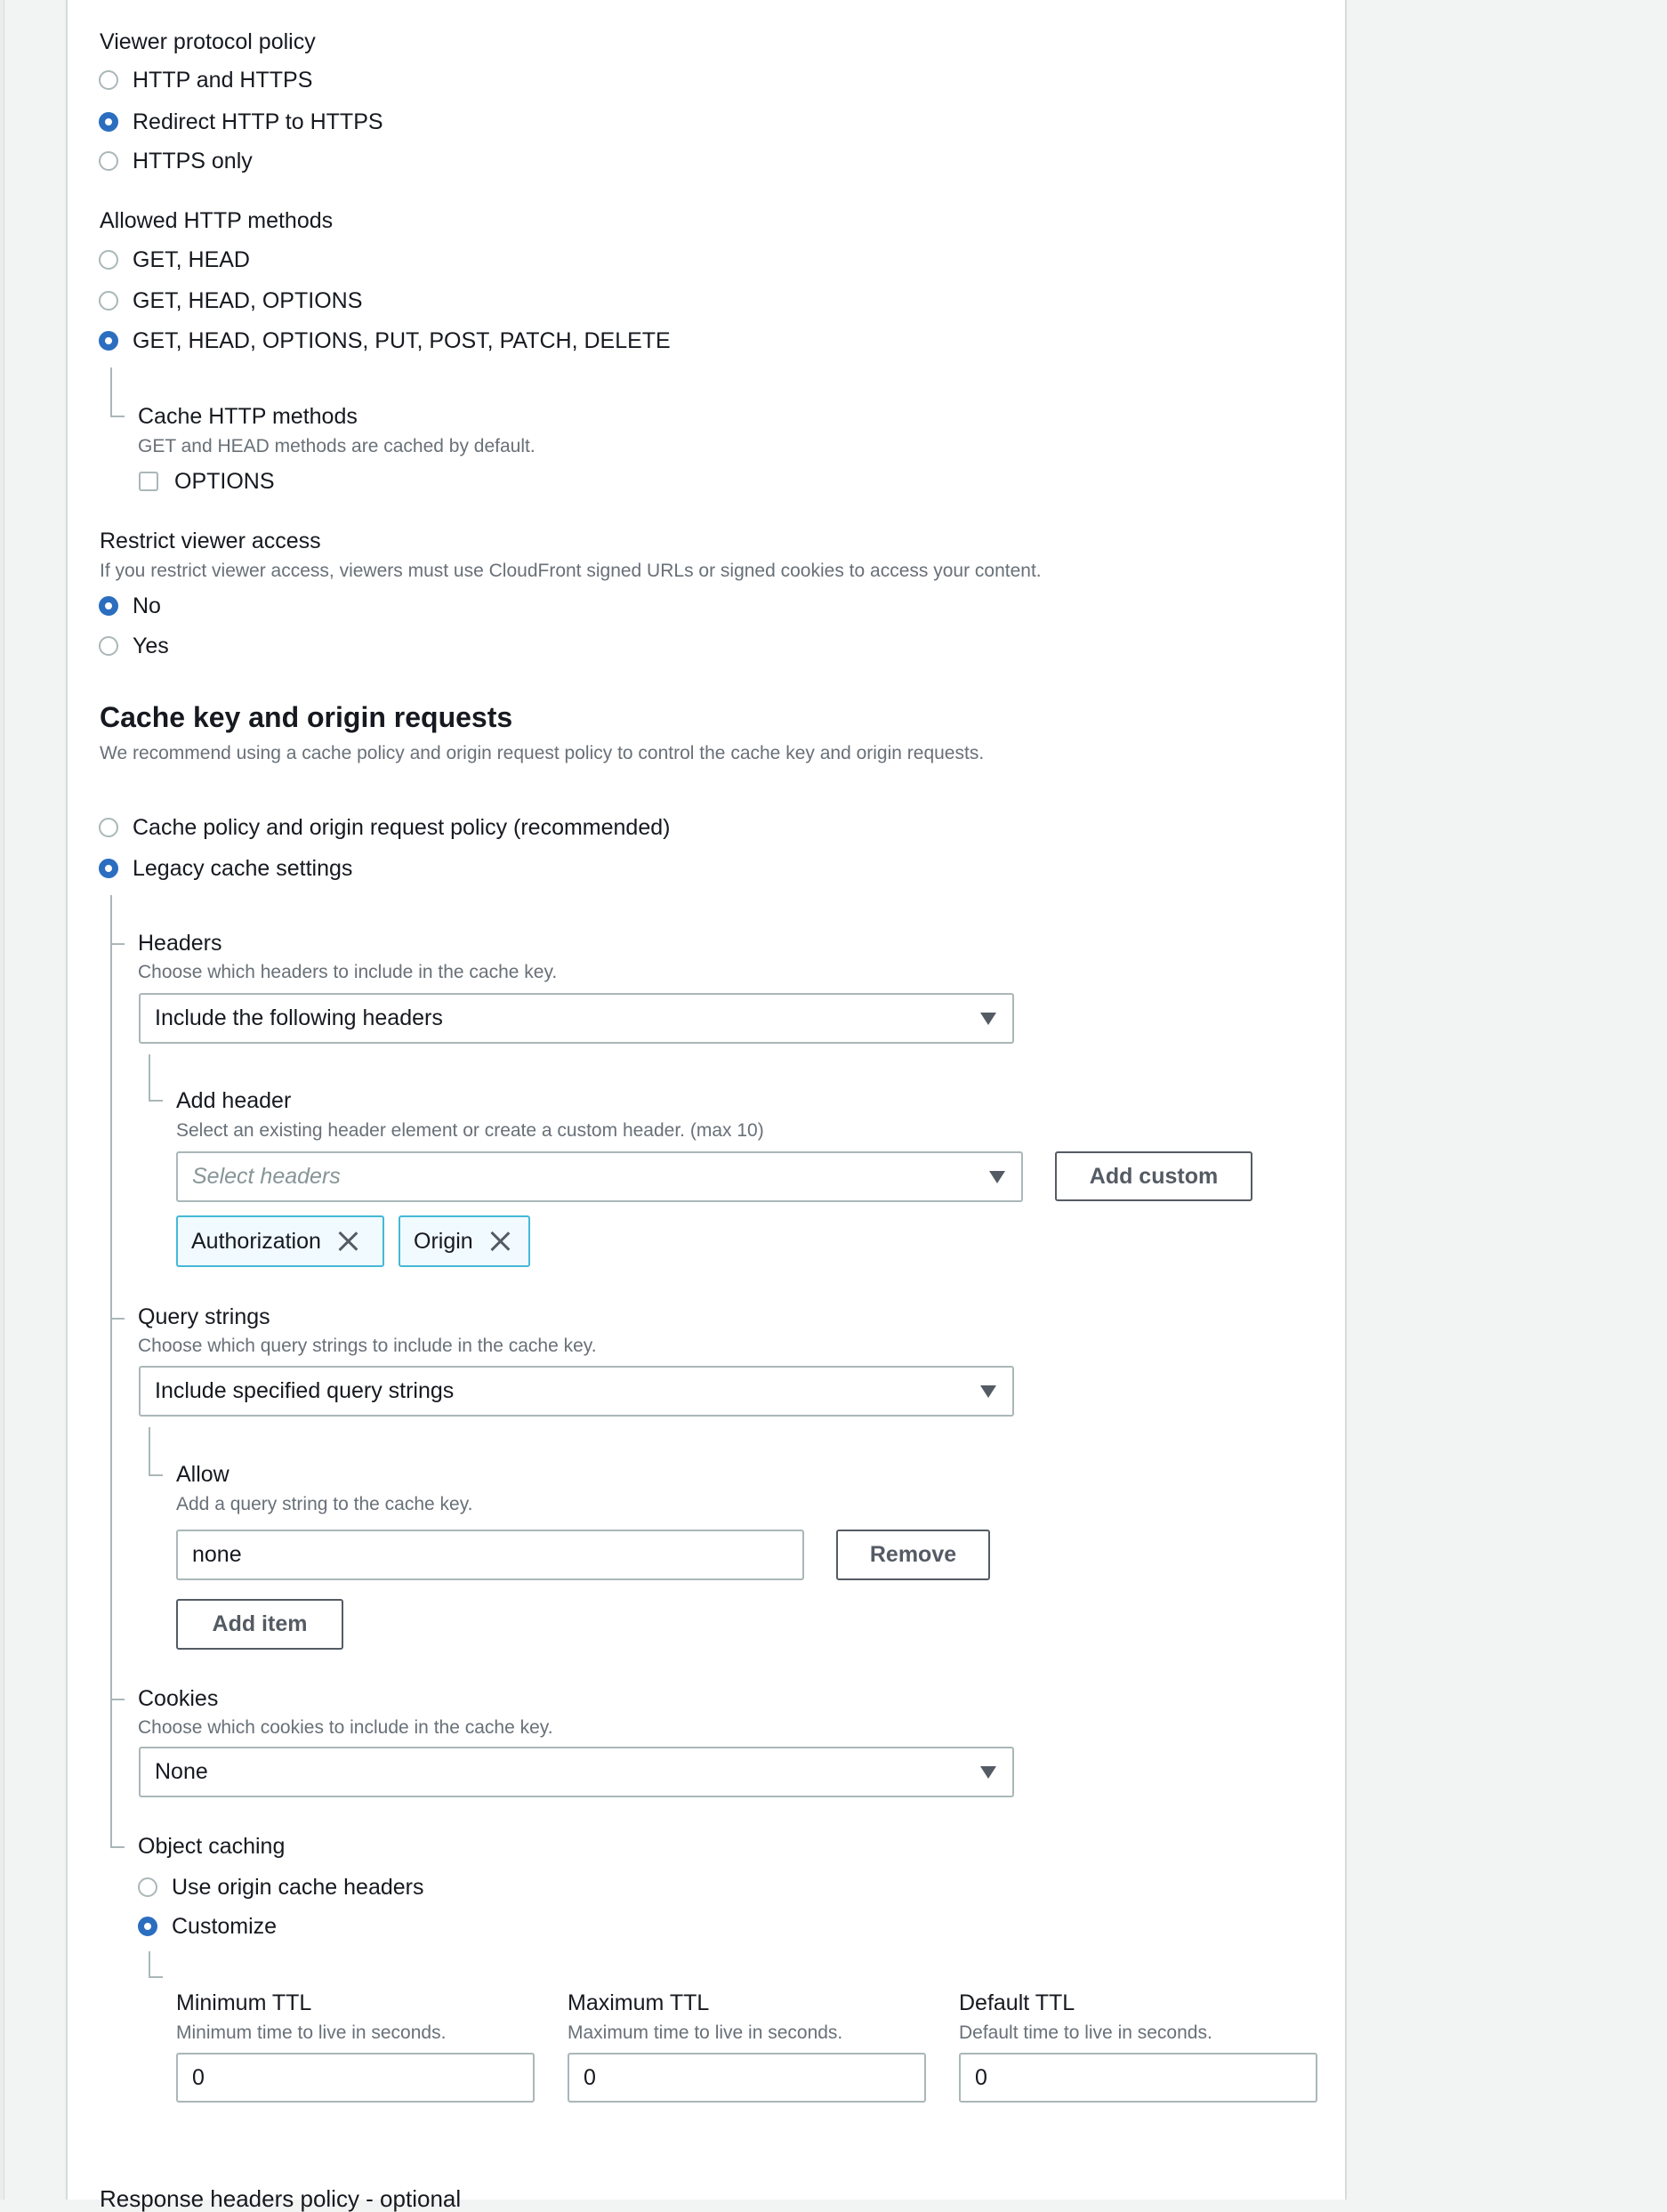  I want to click on checkbox-label: OPTIONS, so click(224, 481).